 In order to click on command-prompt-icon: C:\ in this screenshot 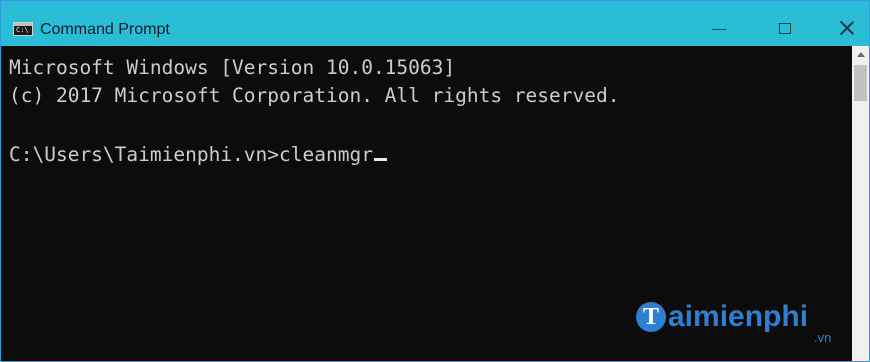, I will do `click(23, 29)`.